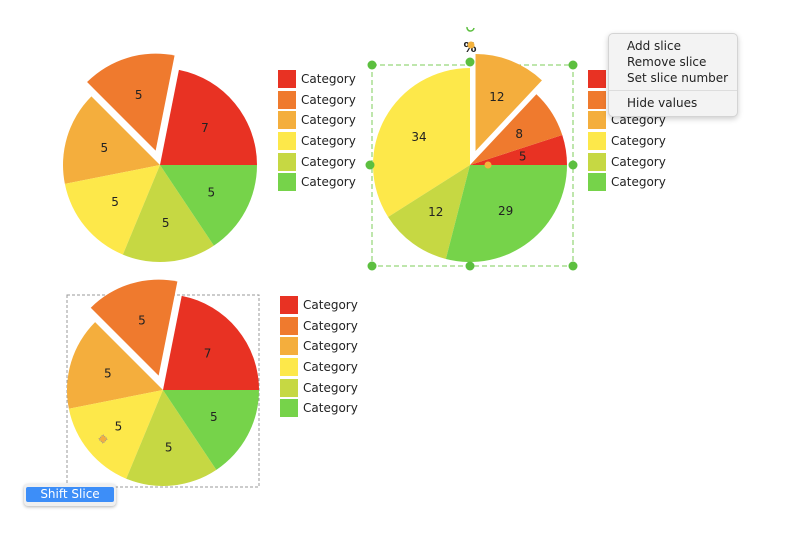  What do you see at coordinates (673, 78) in the screenshot?
I see `menu-item-set-slice-number: Set slice number` at bounding box center [673, 78].